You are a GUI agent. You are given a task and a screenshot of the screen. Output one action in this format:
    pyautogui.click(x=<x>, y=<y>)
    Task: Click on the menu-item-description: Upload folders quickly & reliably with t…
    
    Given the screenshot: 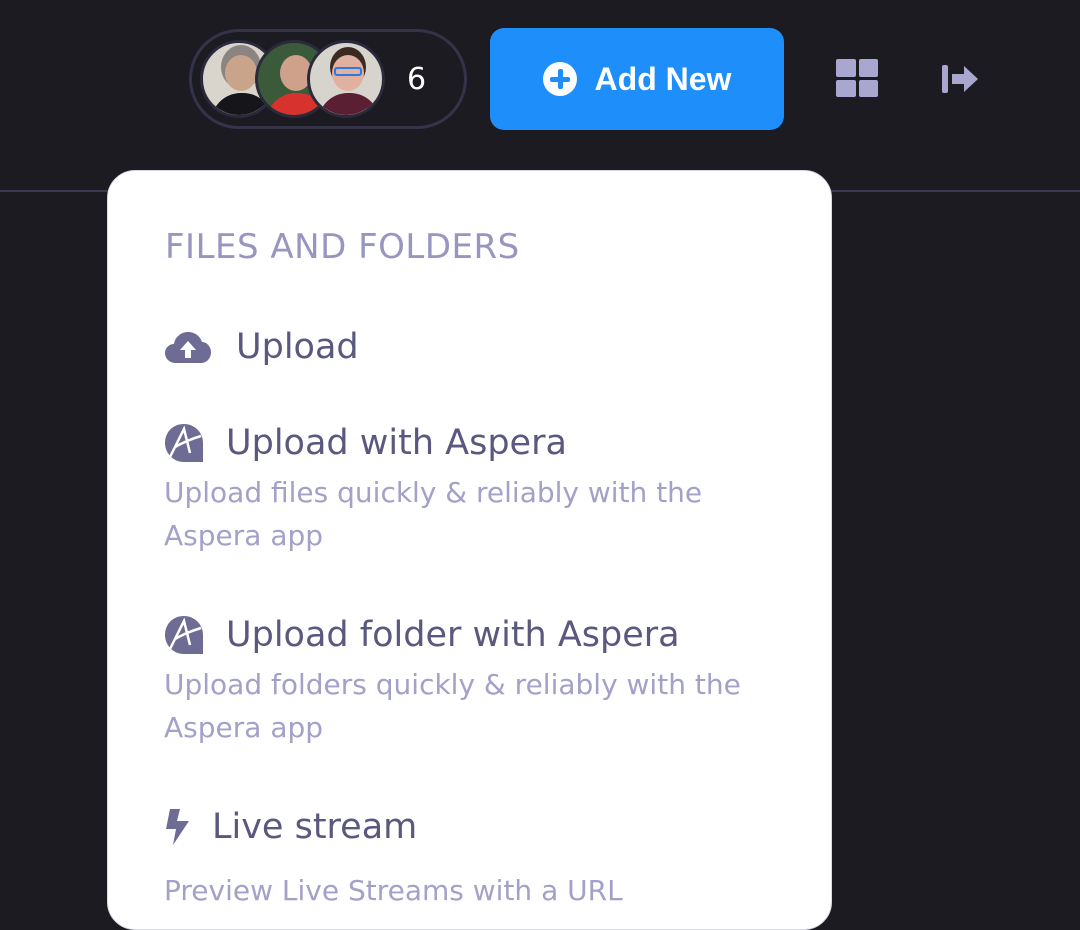 What is the action you would take?
    pyautogui.click(x=452, y=706)
    